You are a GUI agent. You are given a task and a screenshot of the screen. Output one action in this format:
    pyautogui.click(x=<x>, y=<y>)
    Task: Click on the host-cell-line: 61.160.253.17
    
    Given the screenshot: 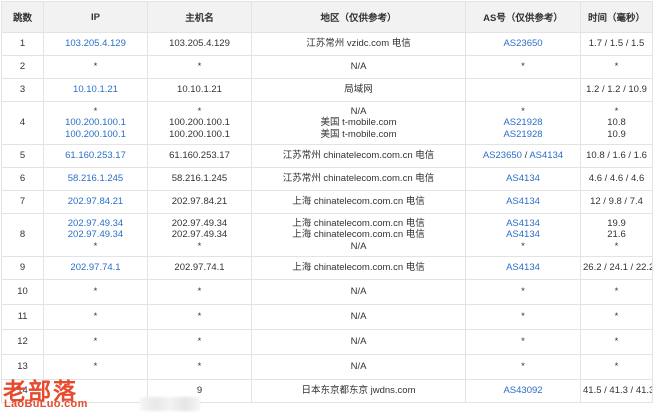 What is the action you would take?
    pyautogui.click(x=199, y=156)
    